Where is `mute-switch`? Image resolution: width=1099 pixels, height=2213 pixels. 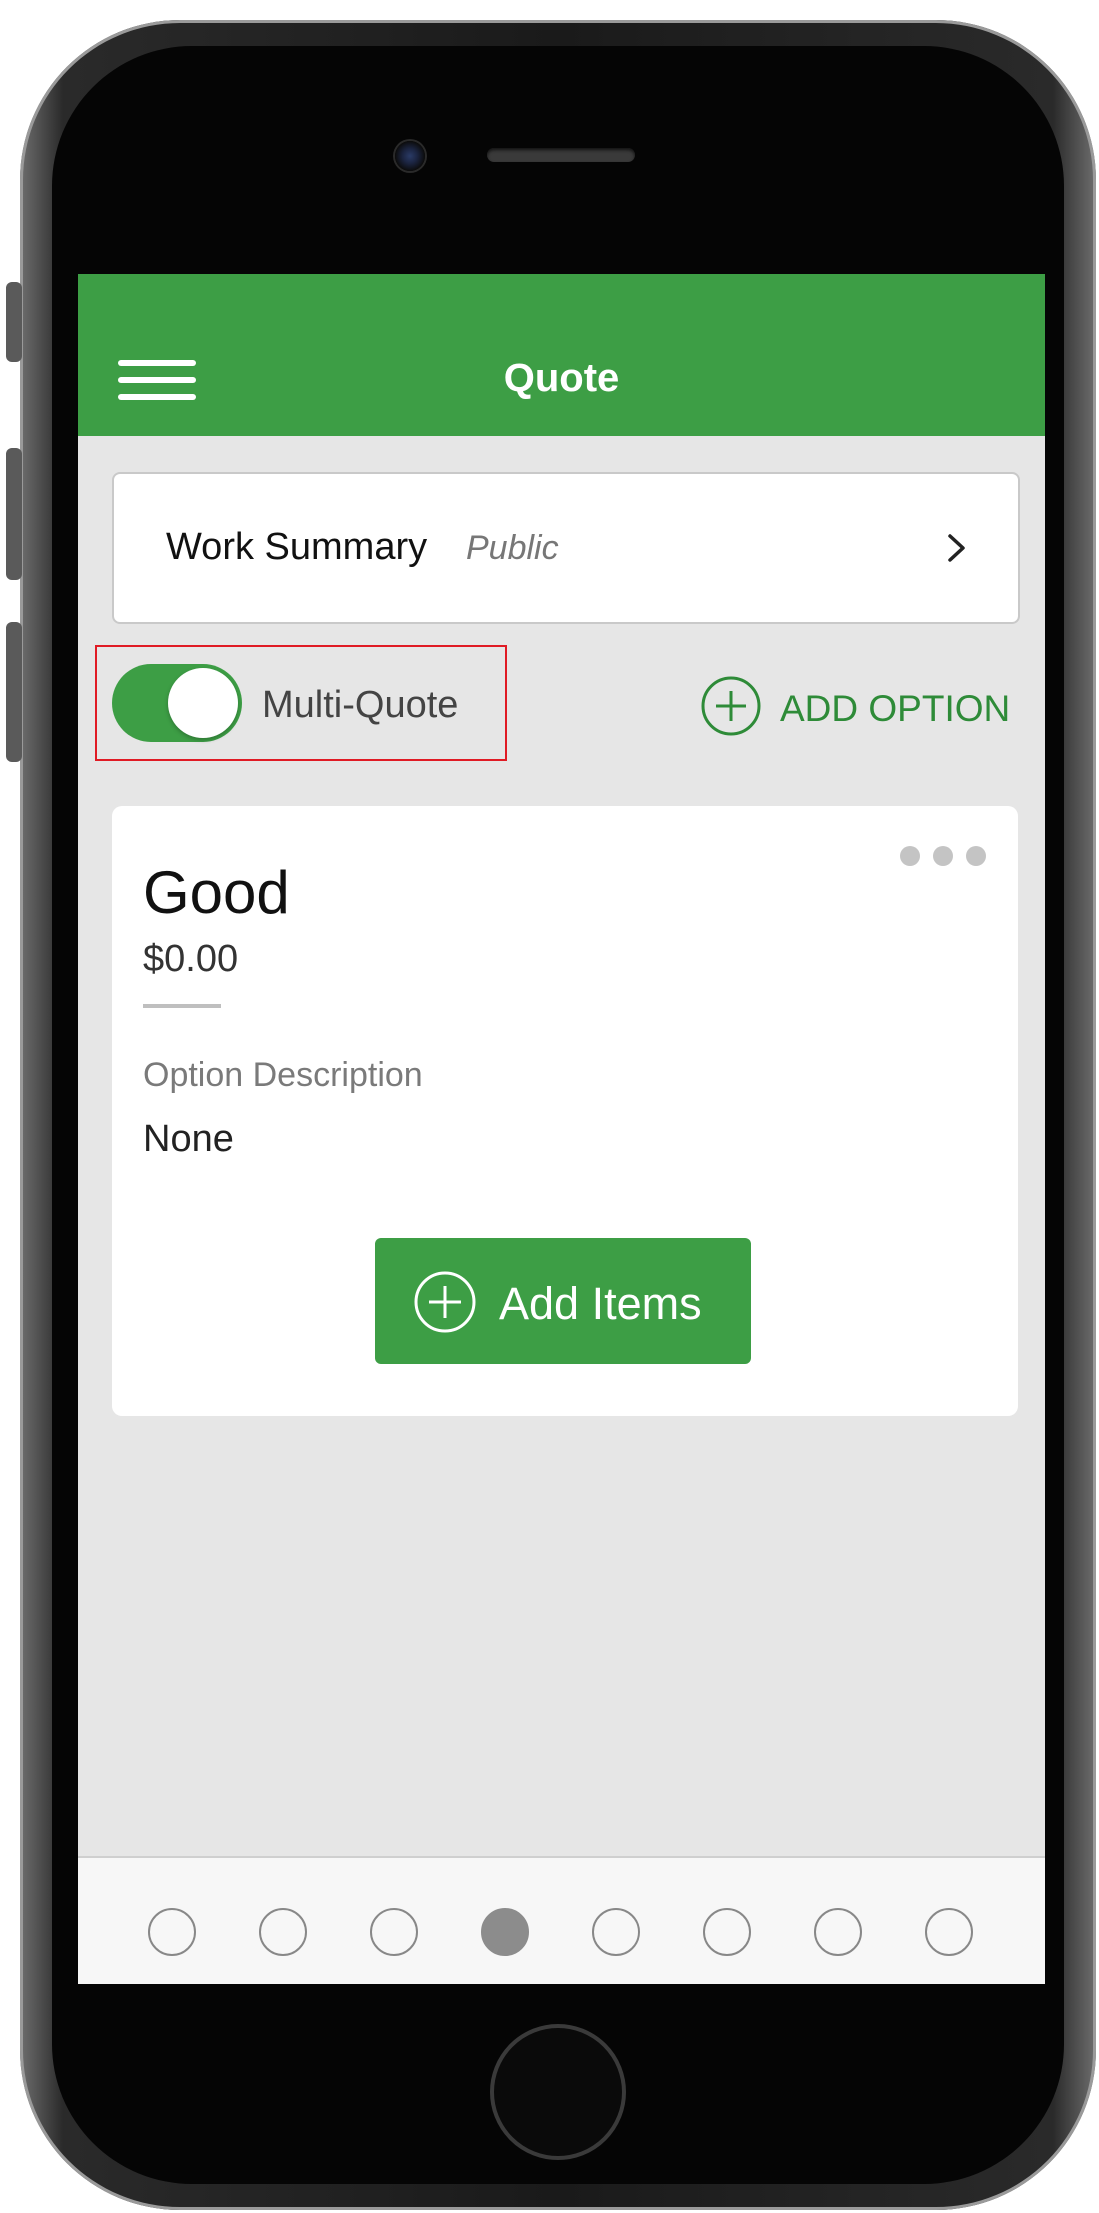
mute-switch is located at coordinates (14, 322).